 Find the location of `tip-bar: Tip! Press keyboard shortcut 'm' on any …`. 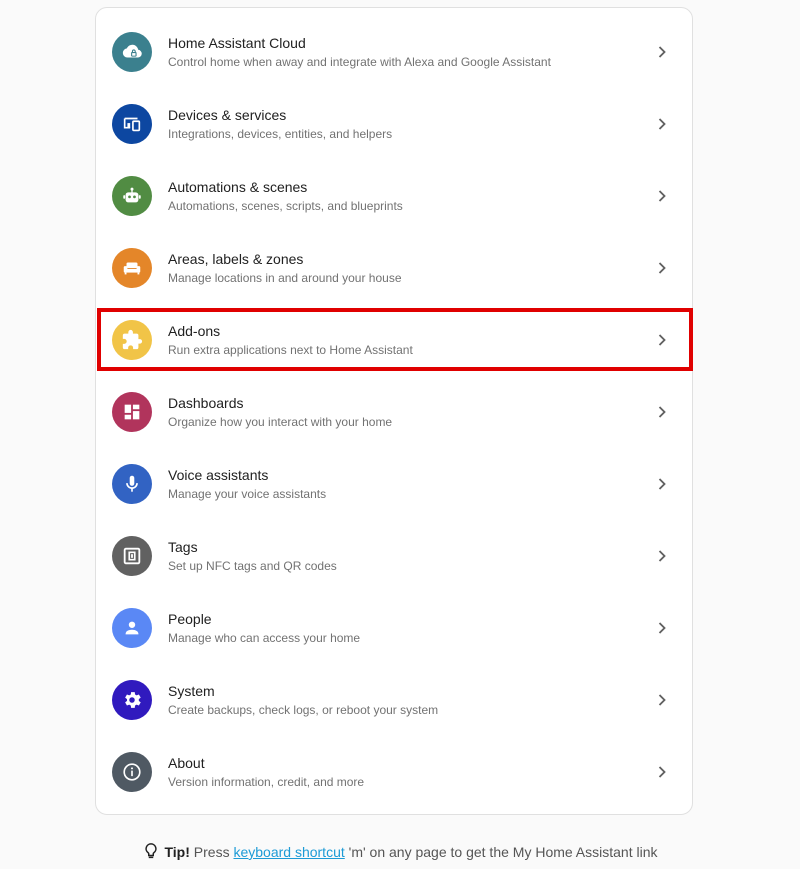

tip-bar: Tip! Press keyboard shortcut 'm' on any … is located at coordinates (400, 851).